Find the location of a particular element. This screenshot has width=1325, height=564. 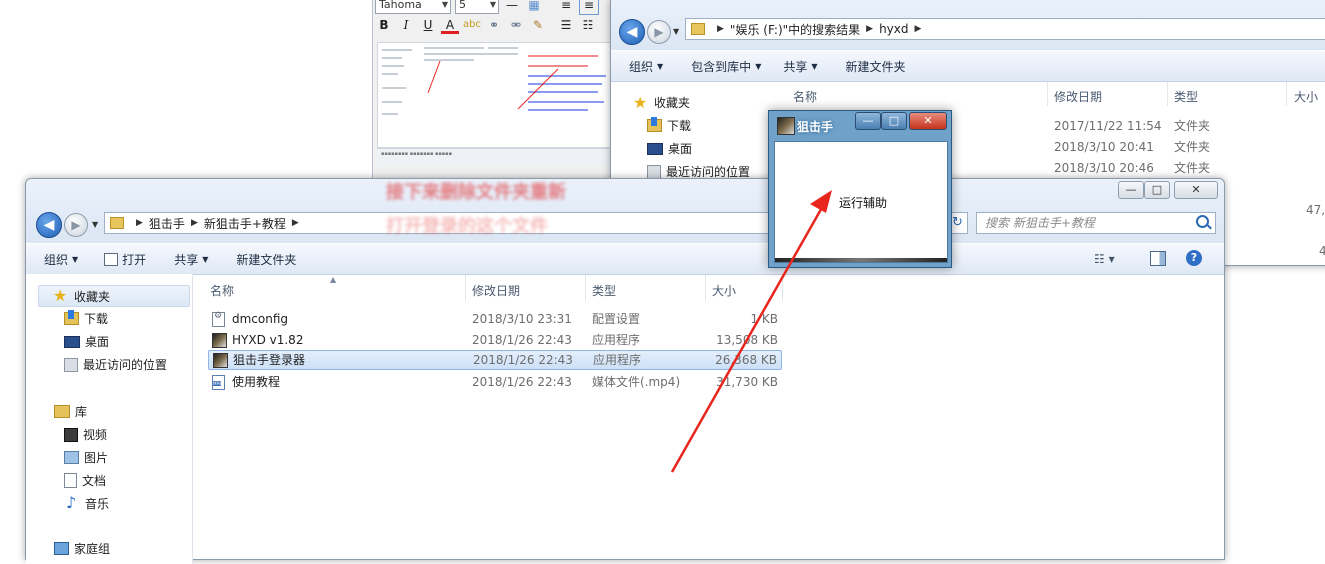

arrow-shaft is located at coordinates (748, 338).